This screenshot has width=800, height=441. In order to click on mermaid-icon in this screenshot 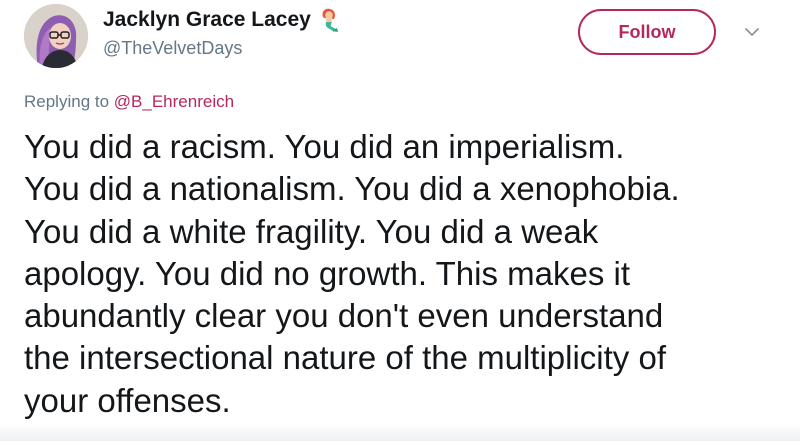, I will do `click(329, 20)`.